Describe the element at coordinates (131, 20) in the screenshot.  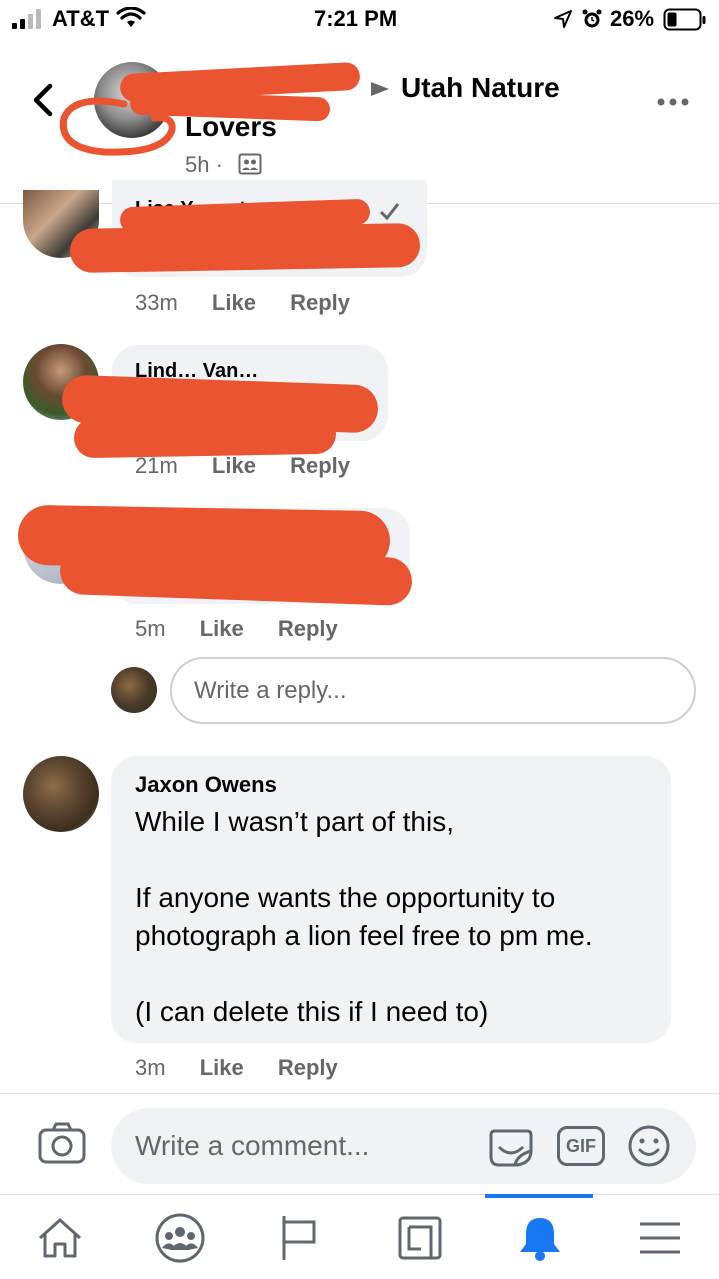
I see `wifi-icon` at that location.